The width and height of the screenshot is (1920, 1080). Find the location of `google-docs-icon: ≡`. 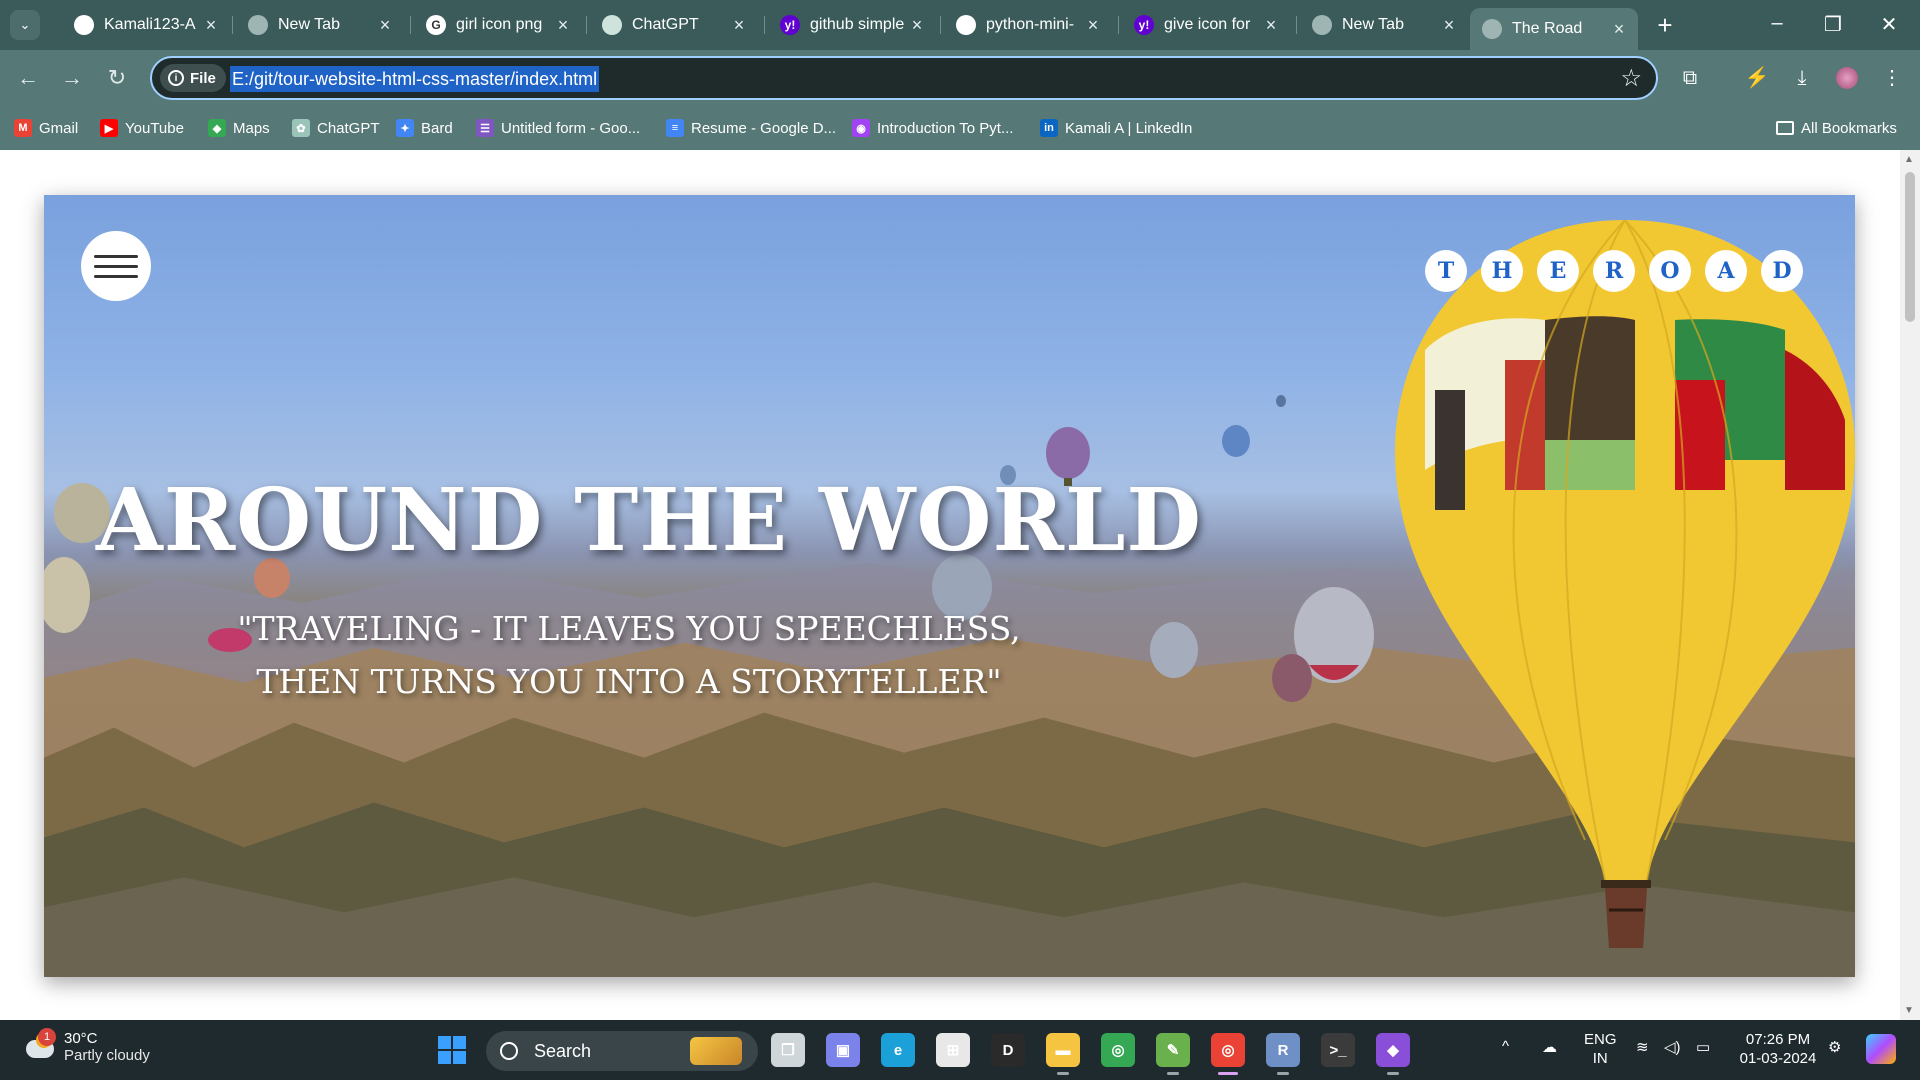

google-docs-icon: ≡ is located at coordinates (675, 128).